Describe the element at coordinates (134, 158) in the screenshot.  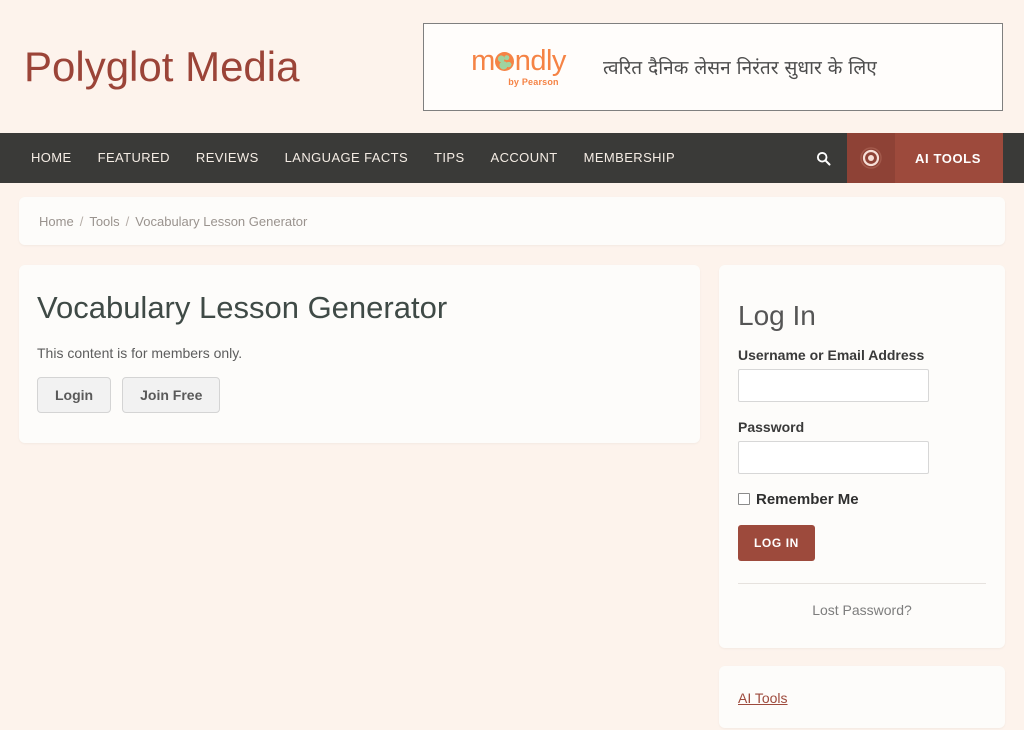
I see `nav-item-featured: FEATURED` at that location.